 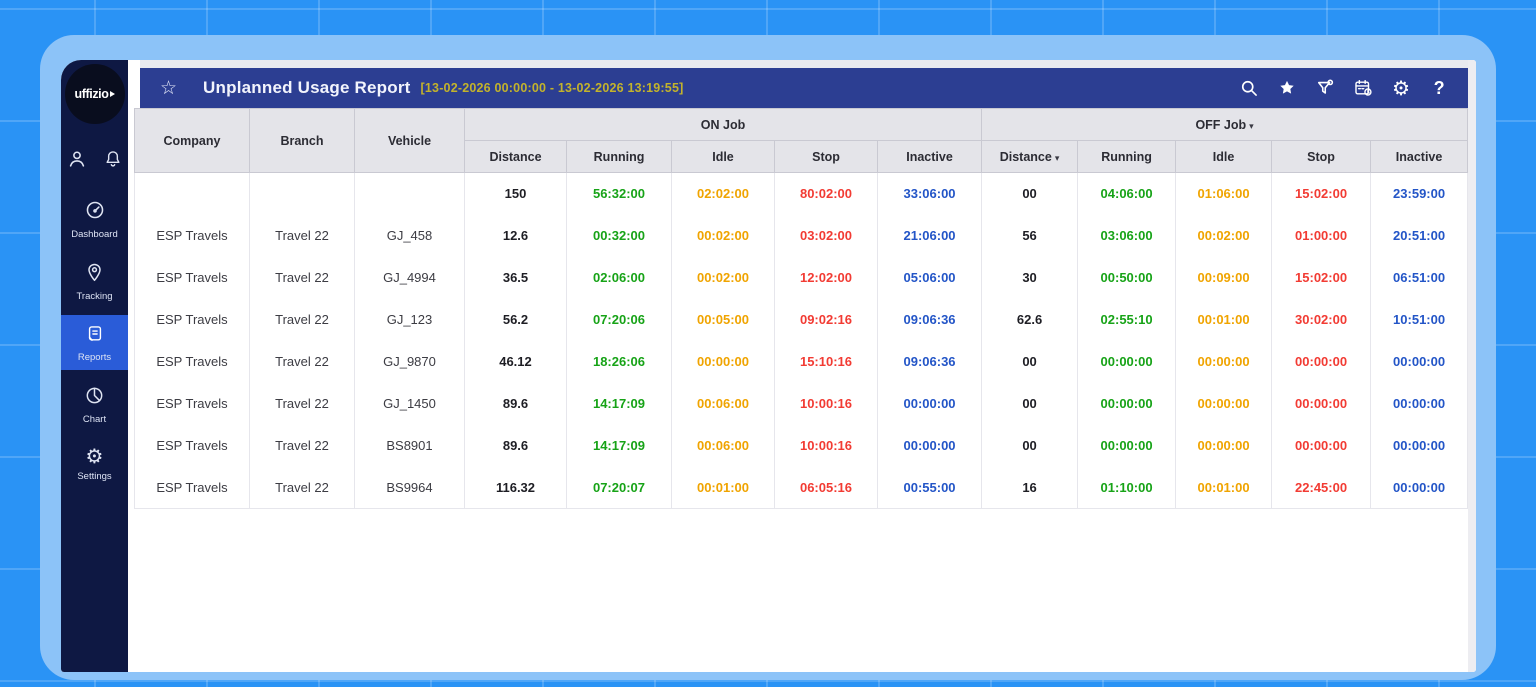 What do you see at coordinates (94, 275) in the screenshot?
I see `tracking-pin-icon` at bounding box center [94, 275].